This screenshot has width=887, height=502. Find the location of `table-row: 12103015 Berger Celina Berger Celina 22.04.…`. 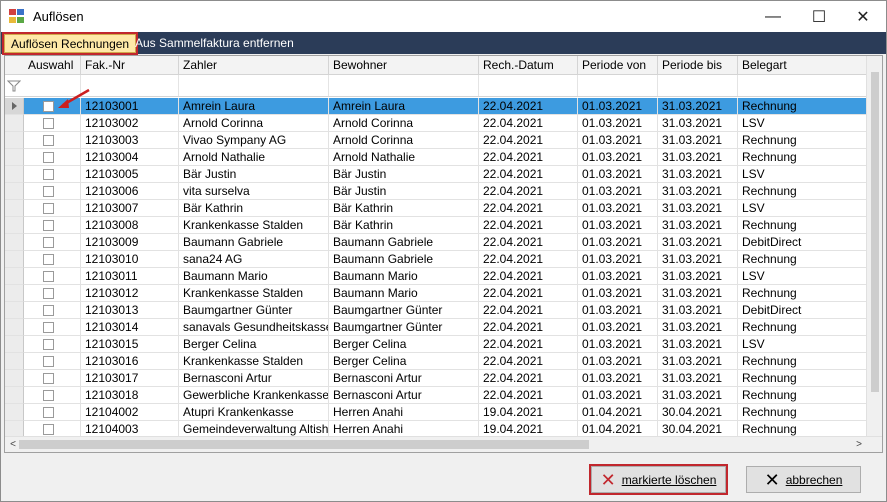

table-row: 12103015 Berger Celina Berger Celina 22.04.… is located at coordinates (436, 344).